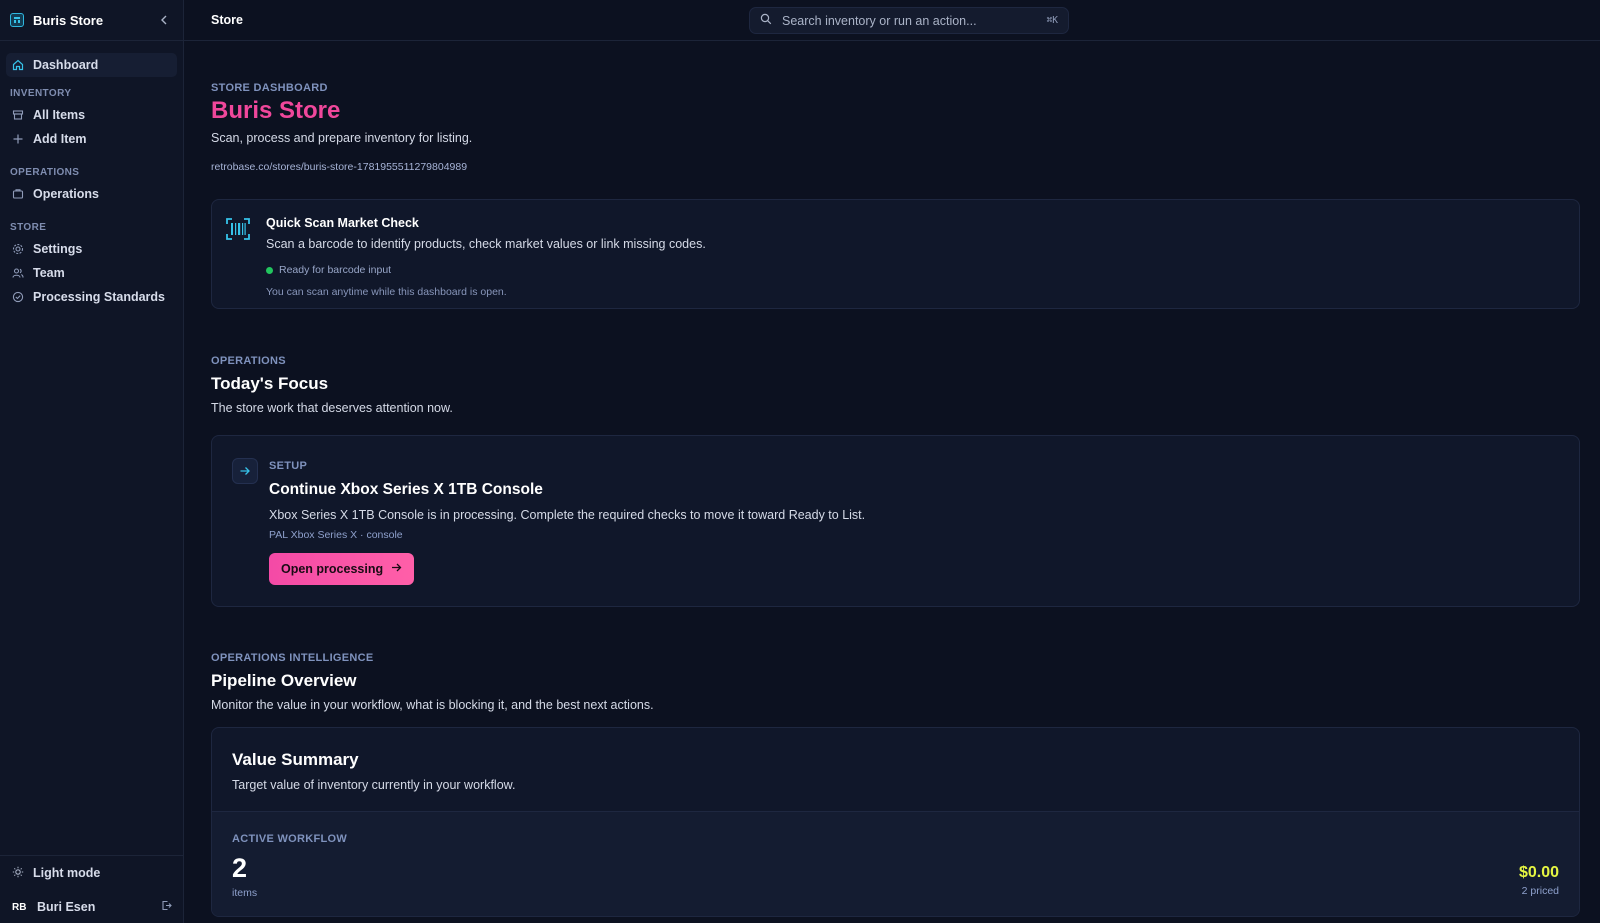  I want to click on barcode-scan-icon, so click(238, 230).